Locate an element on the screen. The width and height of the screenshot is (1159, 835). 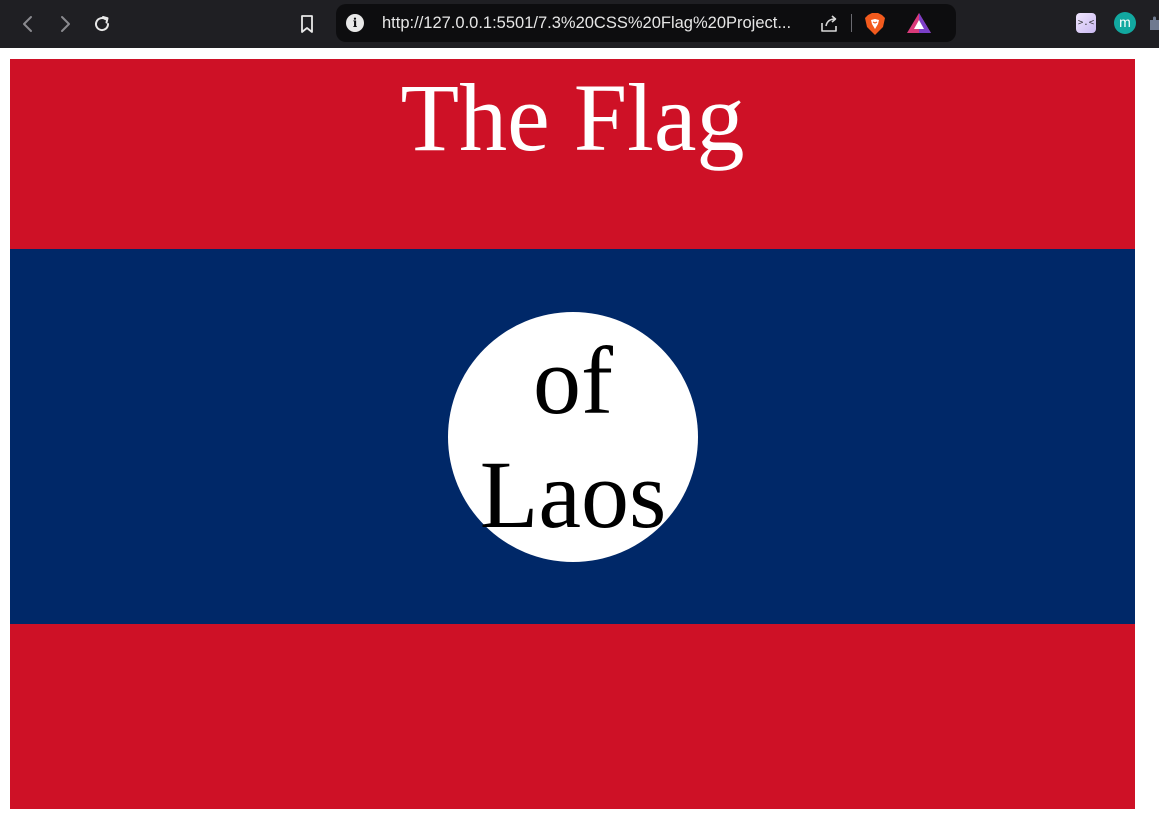
address-bar-divider is located at coordinates (851, 23).